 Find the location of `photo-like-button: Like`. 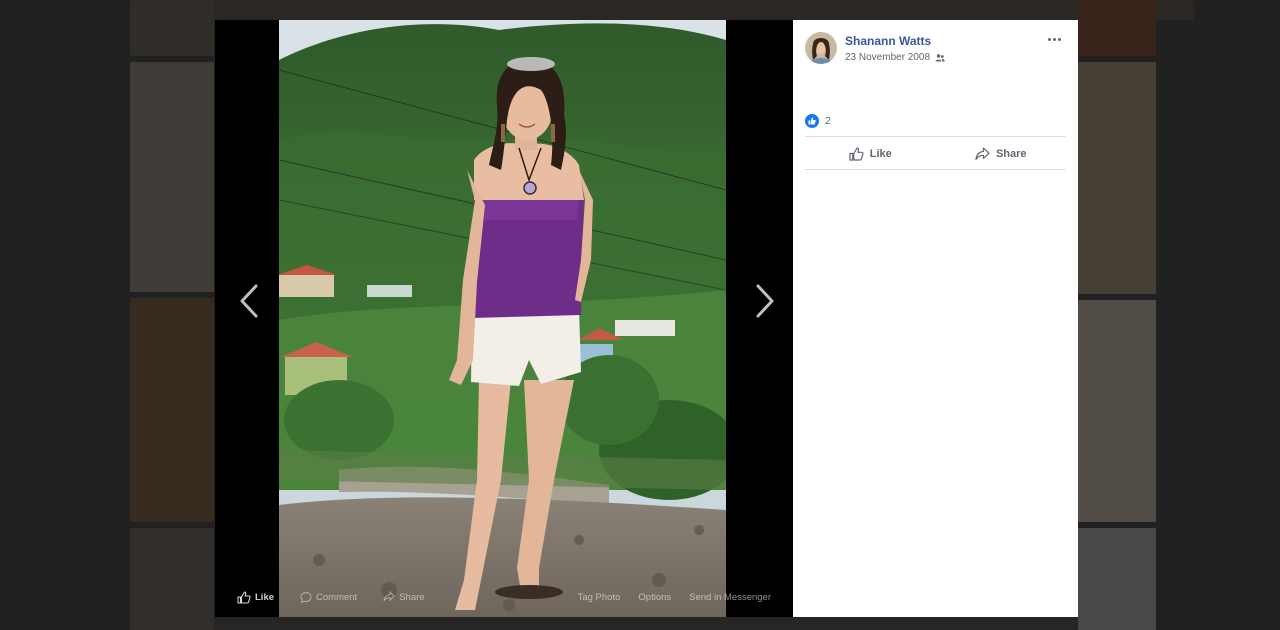

photo-like-button: Like is located at coordinates (256, 597).